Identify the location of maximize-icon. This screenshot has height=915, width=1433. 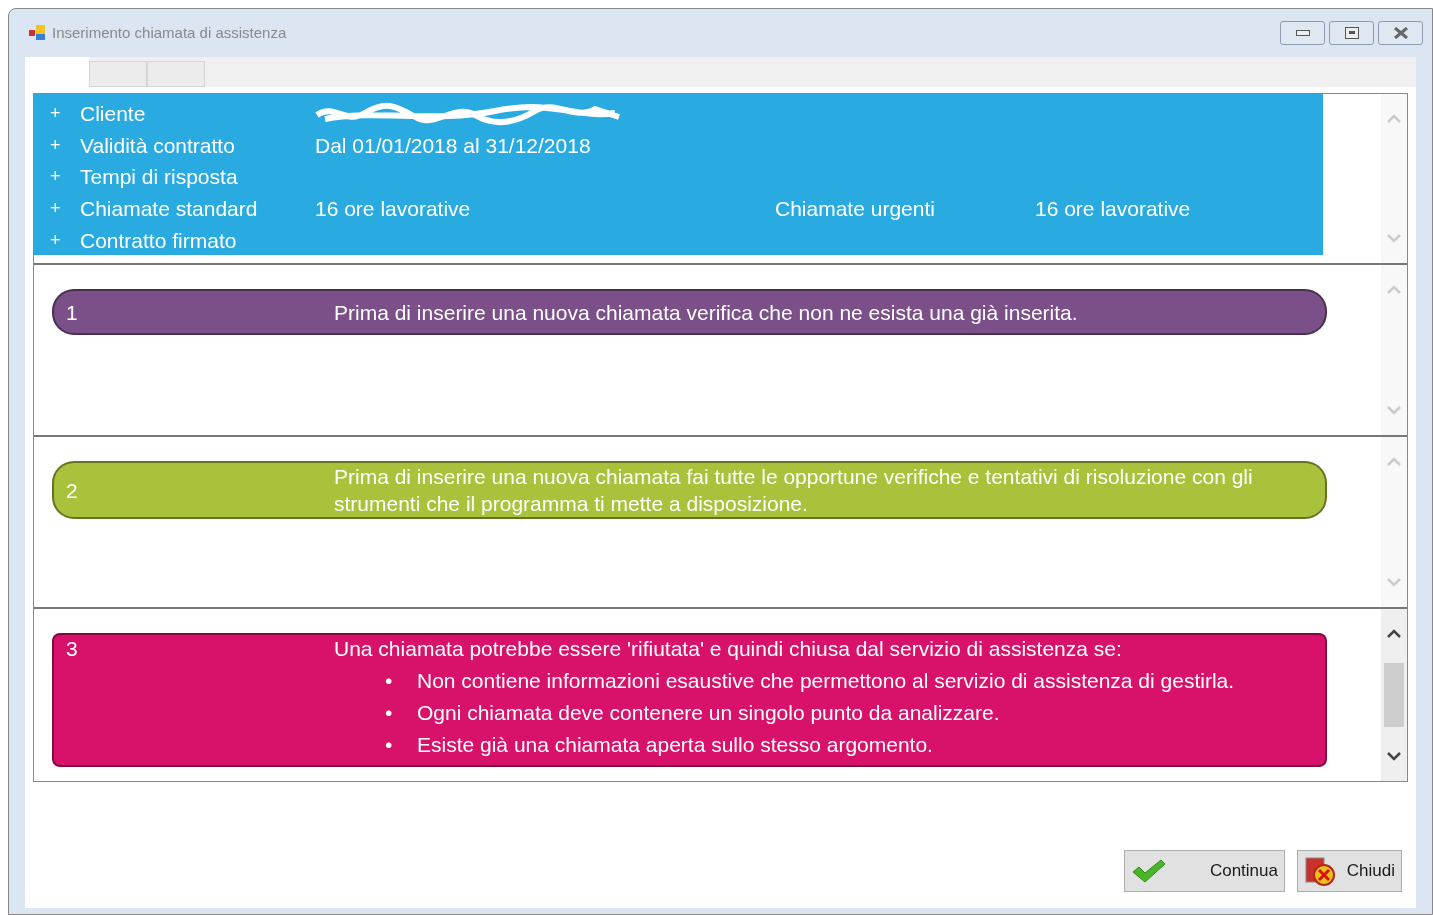
(1351, 33).